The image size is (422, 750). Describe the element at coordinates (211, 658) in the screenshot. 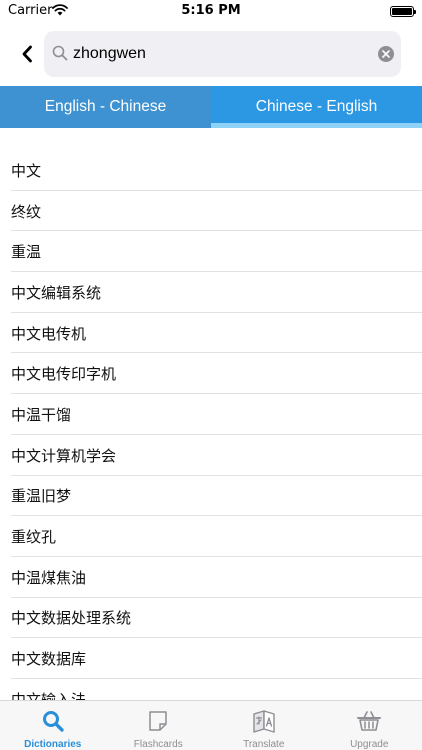

I see `list-item: 中文数据库` at that location.